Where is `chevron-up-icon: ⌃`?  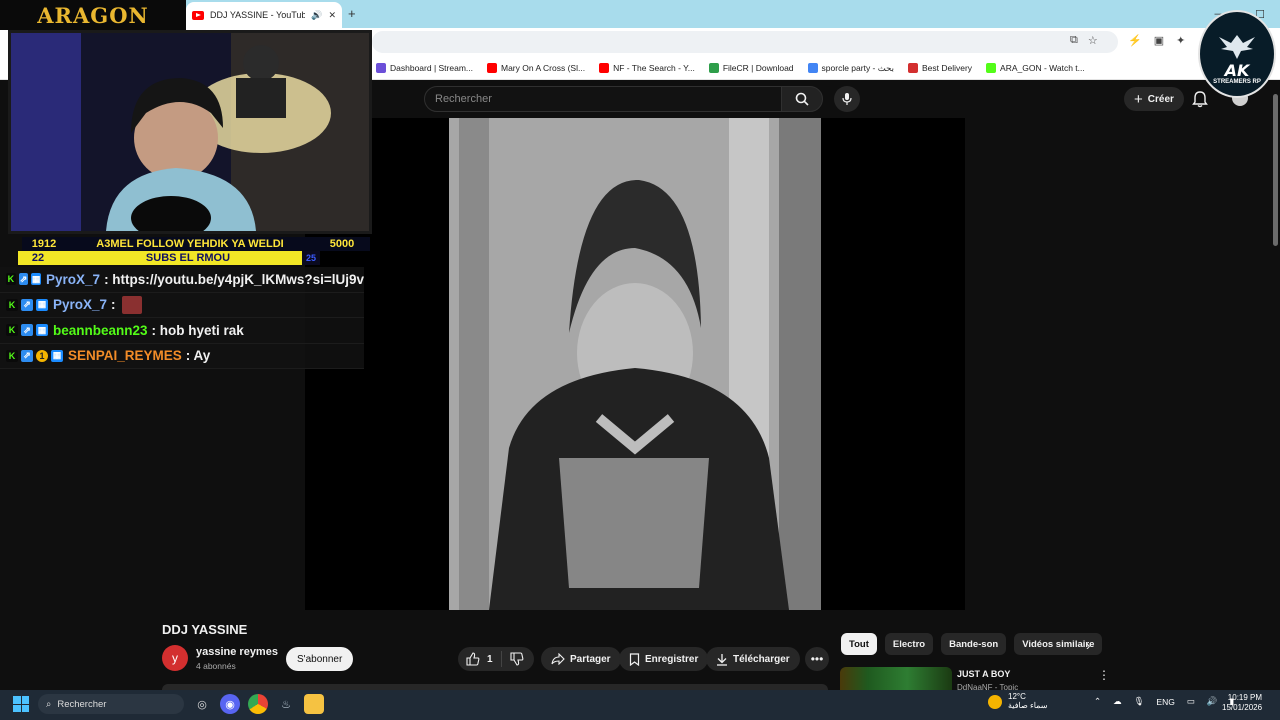 chevron-up-icon: ⌃ is located at coordinates (1097, 701).